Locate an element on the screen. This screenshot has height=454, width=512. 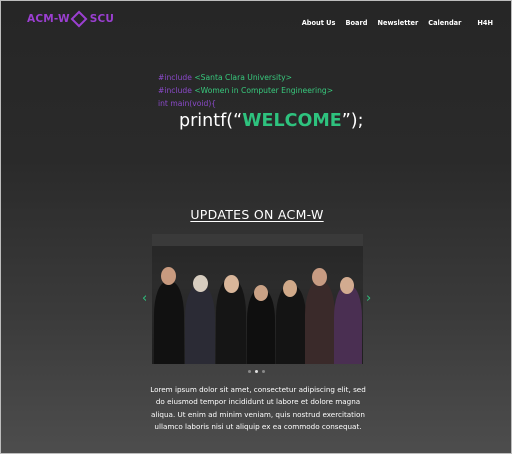
nav-item-newsletter: Newsletter is located at coordinates (397, 23).